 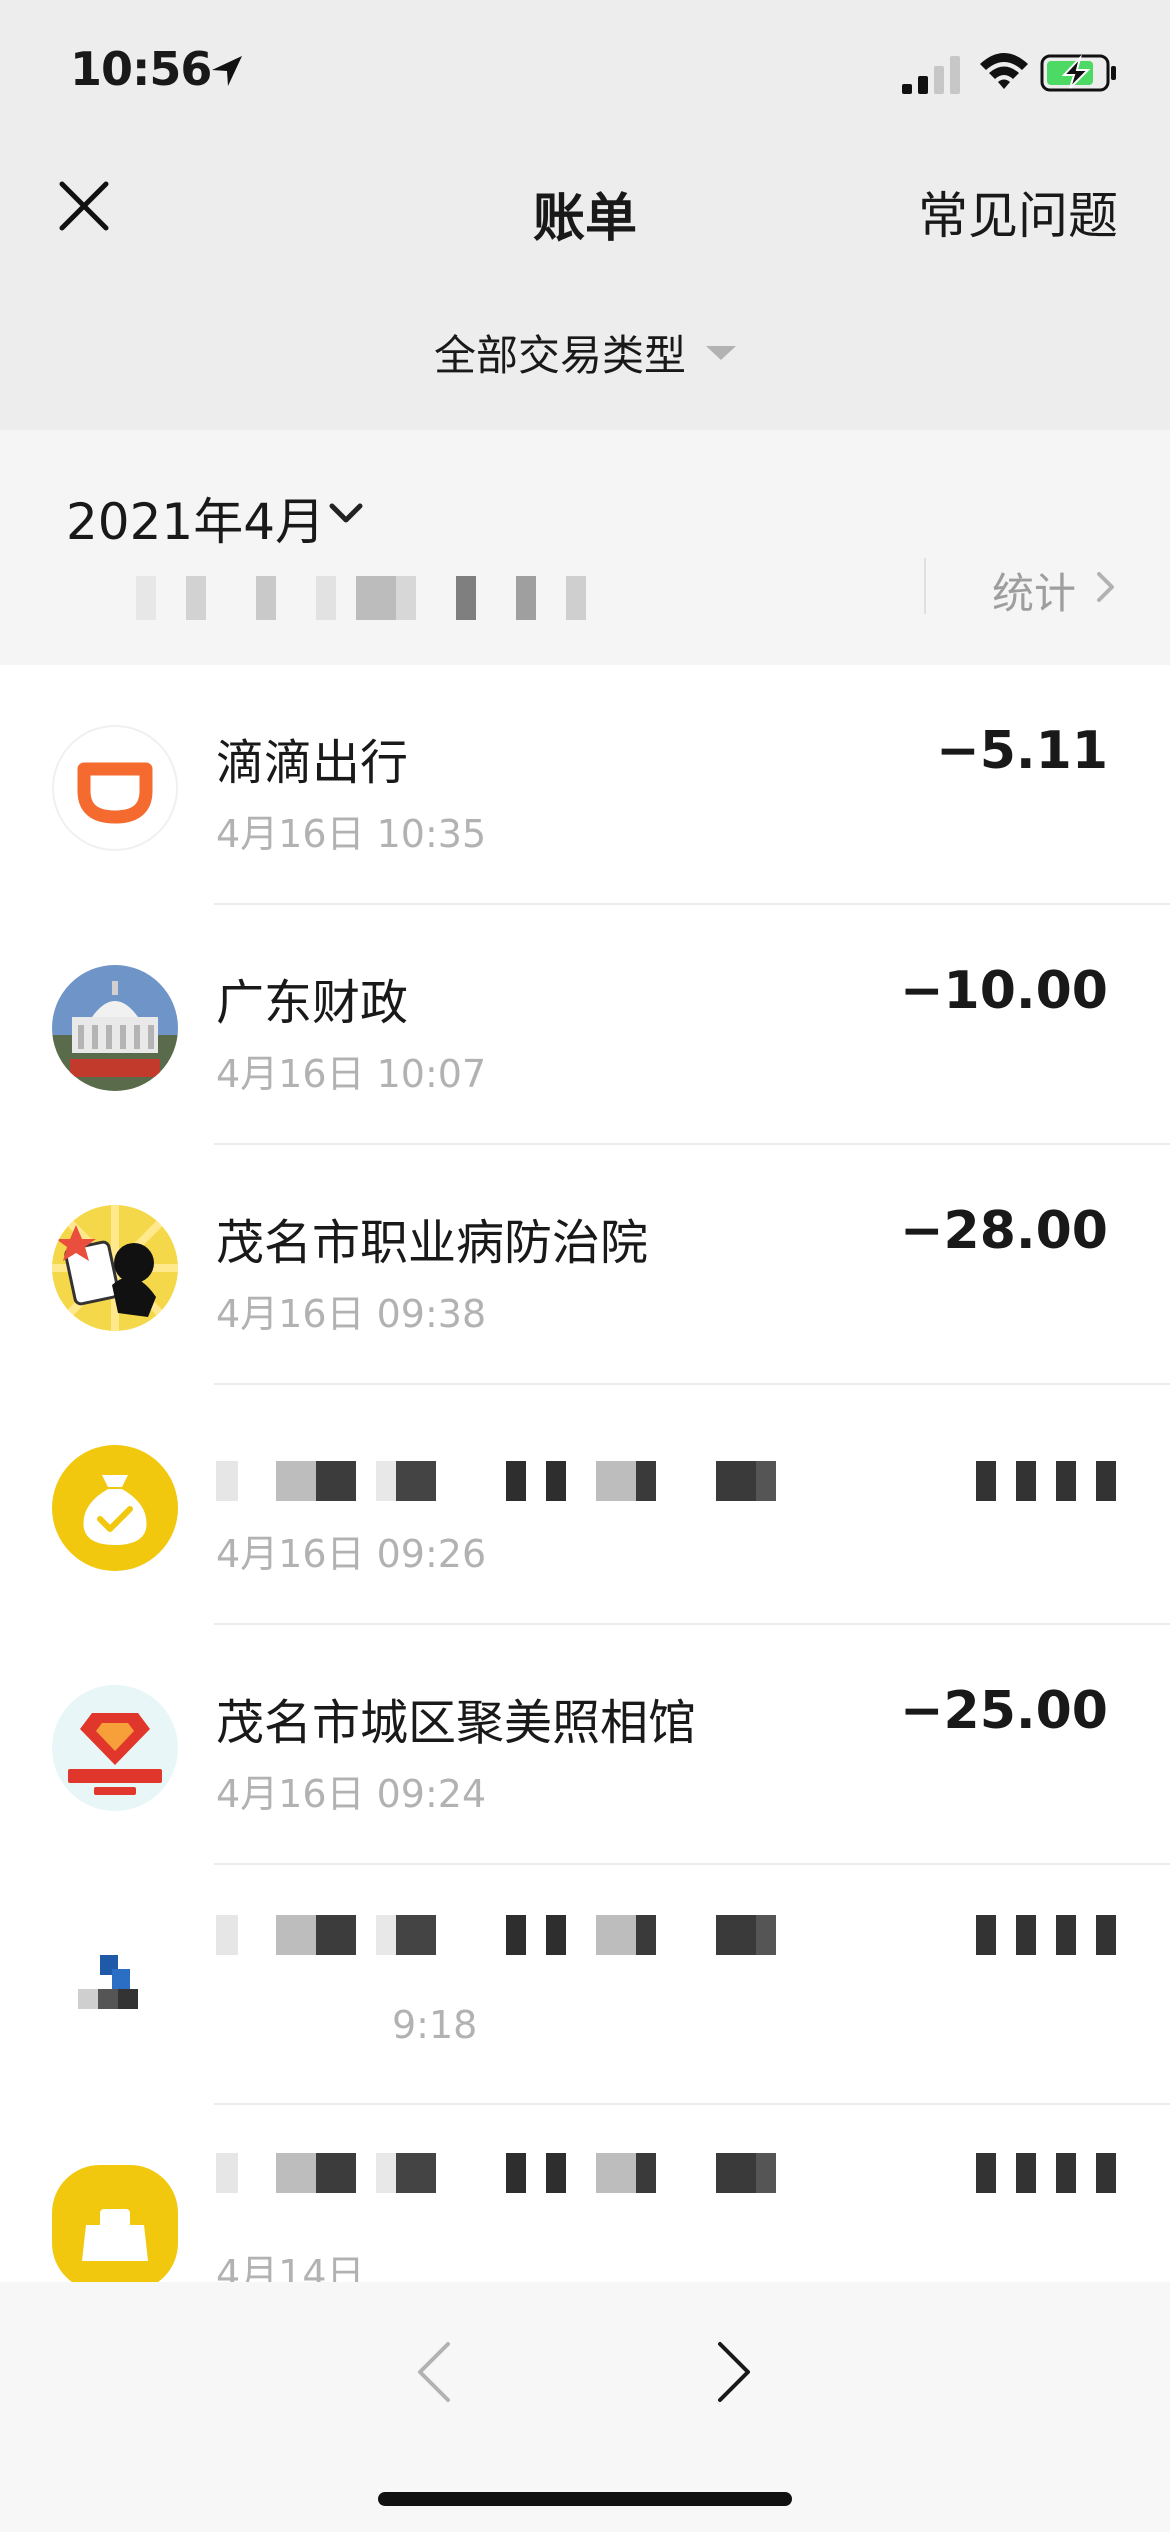 I want to click on transaction-row: 滴滴出行 4月16日 10:35 −5.11, so click(x=585, y=785).